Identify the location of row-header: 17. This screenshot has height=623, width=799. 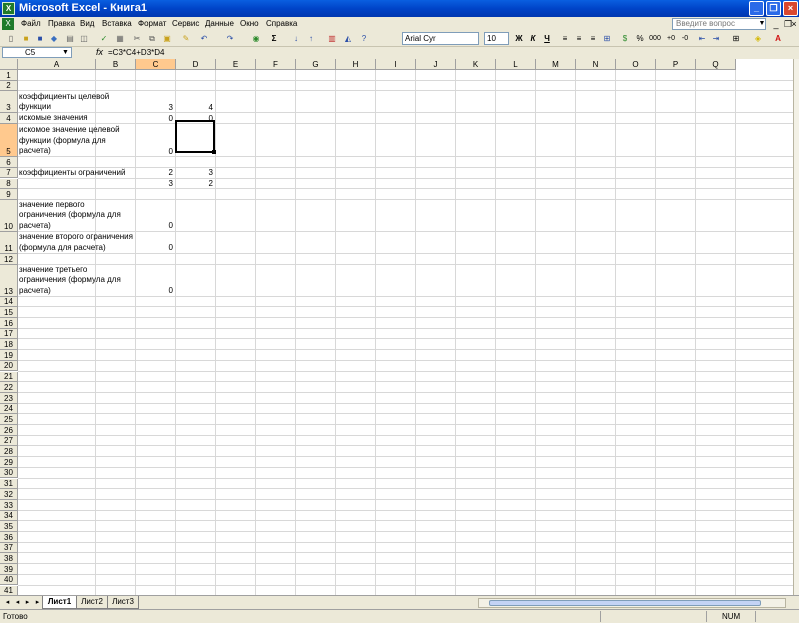
(9, 334).